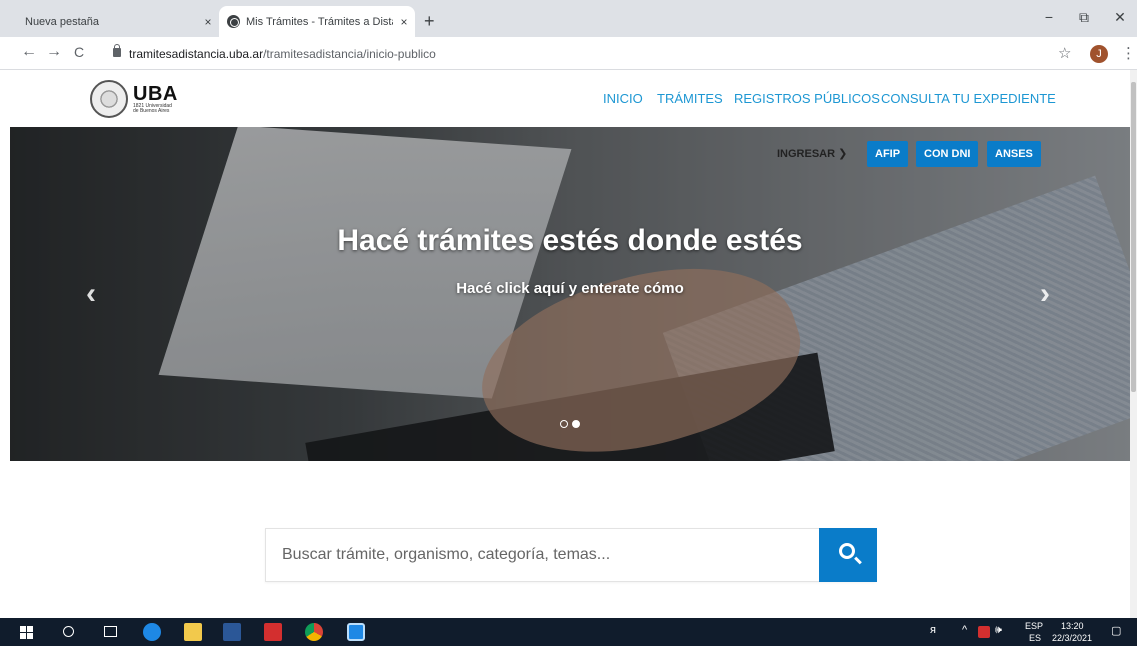 The image size is (1137, 646). Describe the element at coordinates (1014, 154) in the screenshot. I see `login-anses-button: ANSES` at that location.